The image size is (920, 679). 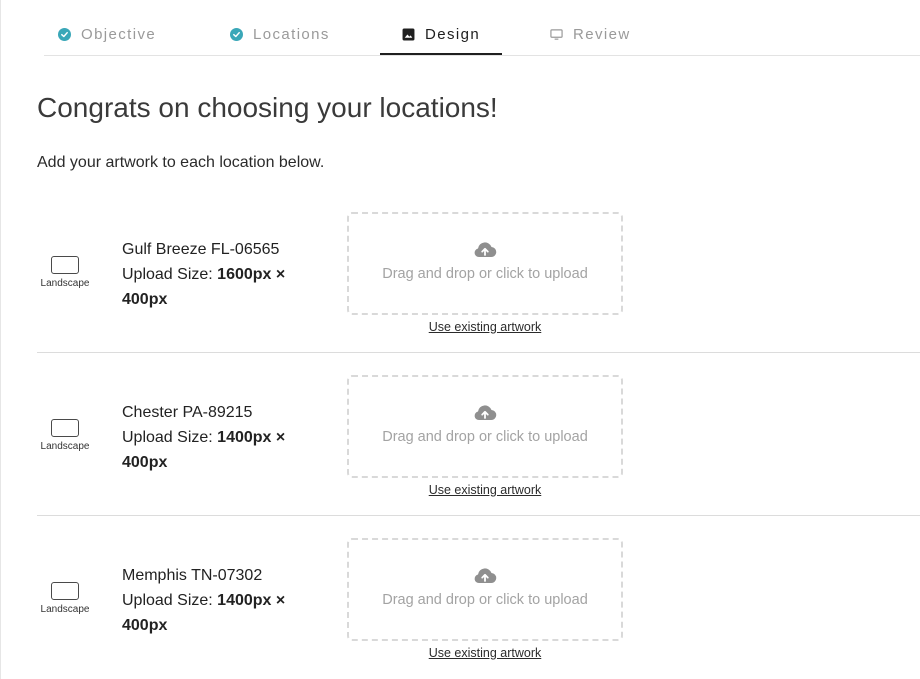 I want to click on step-label: Design, so click(x=453, y=34).